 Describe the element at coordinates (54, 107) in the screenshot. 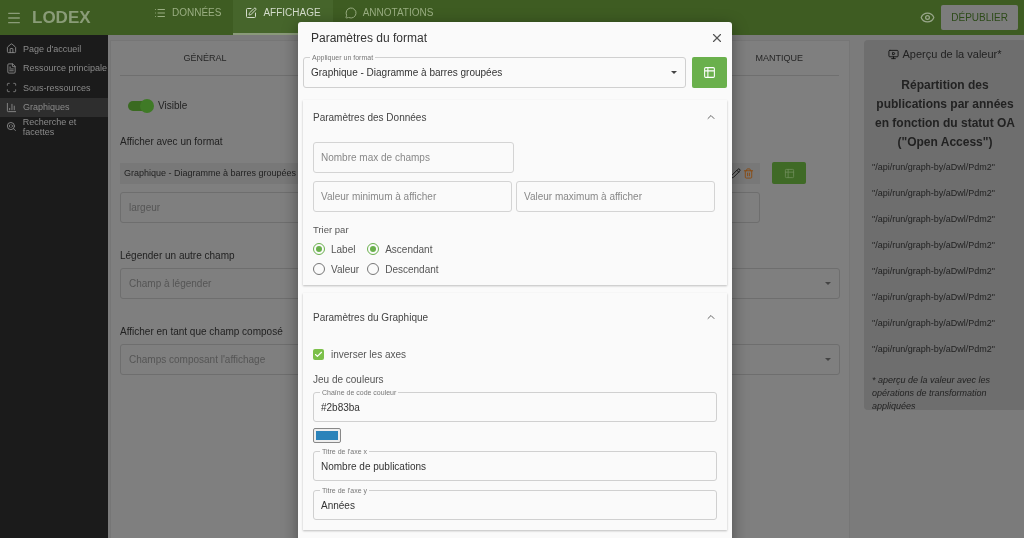

I see `sidebar-item: Graphiques` at that location.